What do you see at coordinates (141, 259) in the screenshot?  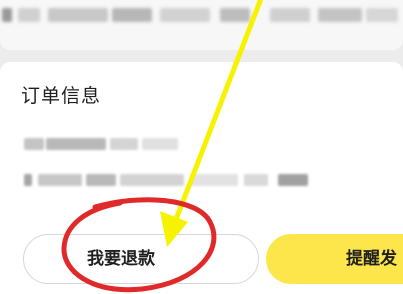 I see `refund-button: 我要退款` at bounding box center [141, 259].